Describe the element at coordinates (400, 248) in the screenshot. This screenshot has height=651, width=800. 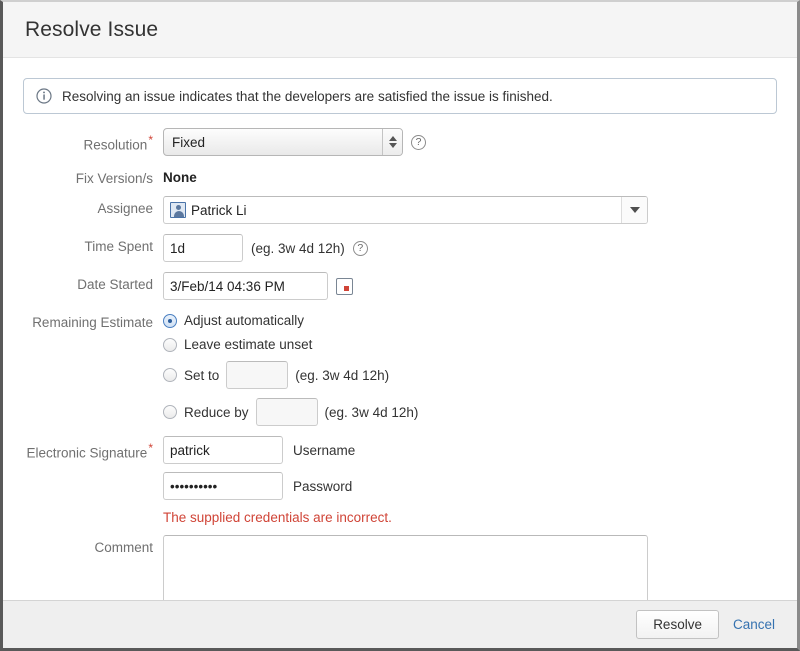
I see `field-row-time-spent: Time Spent (eg. 3w 4d 12h) ?` at that location.